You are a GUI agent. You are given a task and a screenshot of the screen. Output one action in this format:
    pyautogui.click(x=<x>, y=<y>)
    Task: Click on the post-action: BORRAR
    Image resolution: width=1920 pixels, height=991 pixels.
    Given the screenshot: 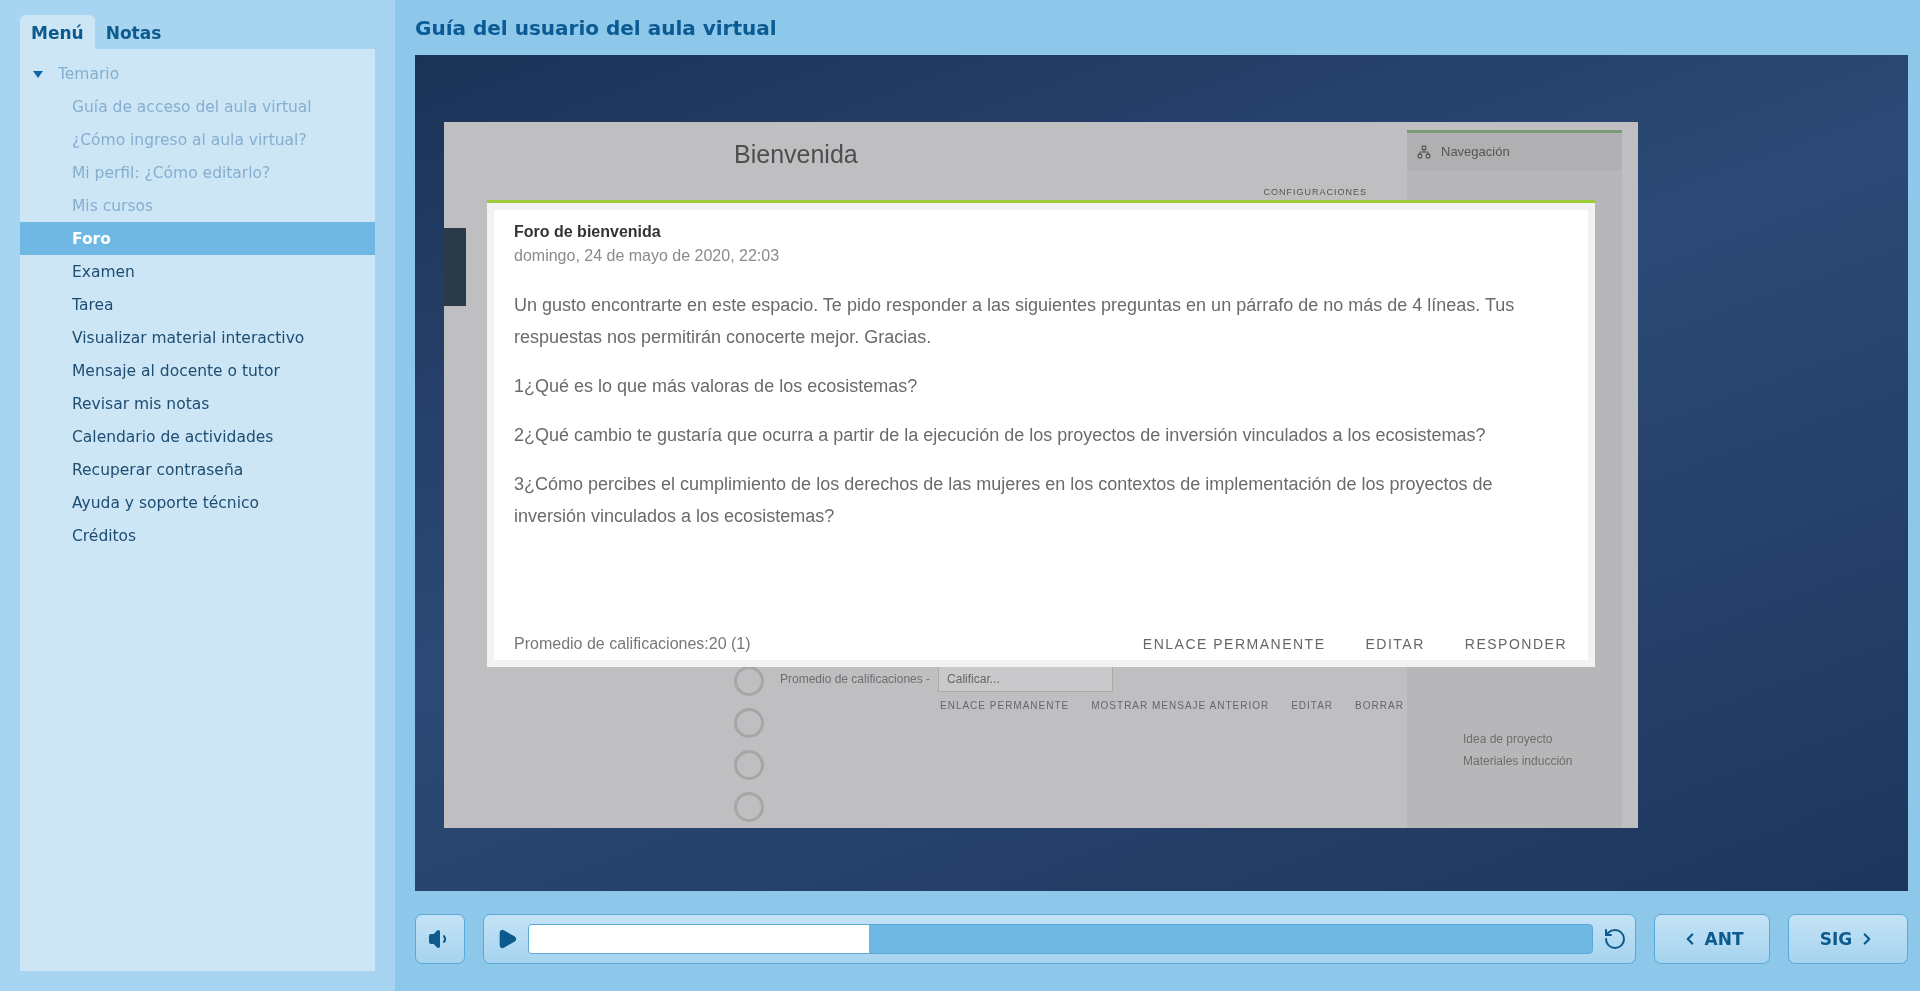 What is the action you would take?
    pyautogui.click(x=1379, y=705)
    